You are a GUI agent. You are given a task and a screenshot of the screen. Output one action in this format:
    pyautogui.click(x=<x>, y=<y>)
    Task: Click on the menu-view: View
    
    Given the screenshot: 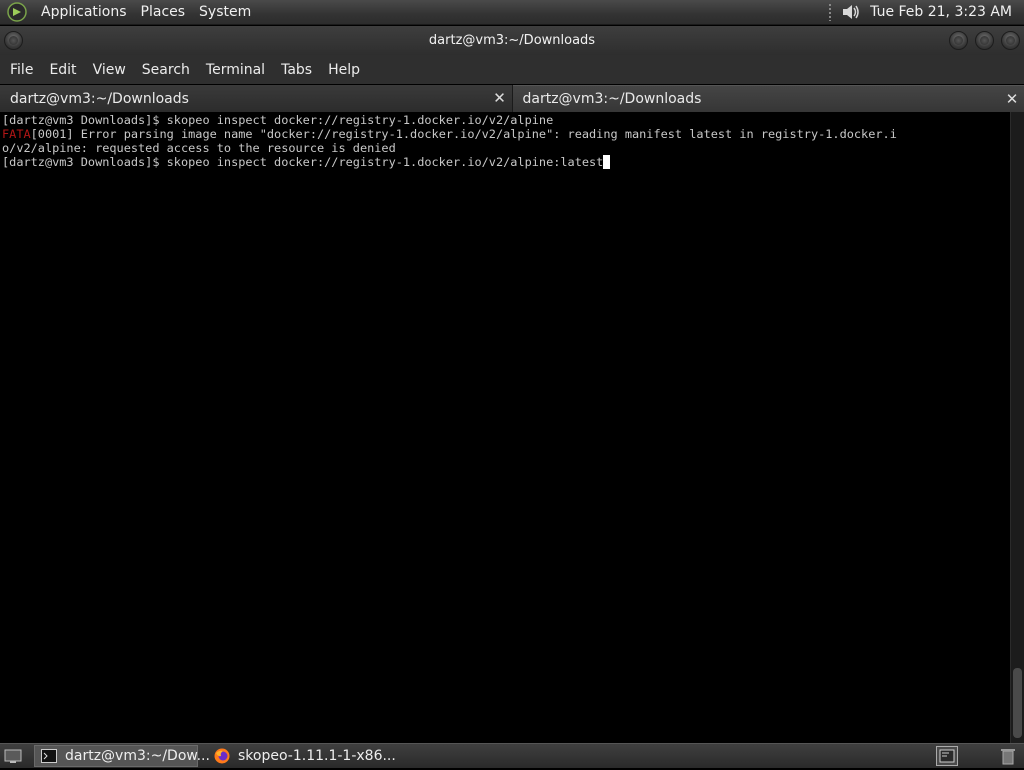 What is the action you would take?
    pyautogui.click(x=109, y=70)
    